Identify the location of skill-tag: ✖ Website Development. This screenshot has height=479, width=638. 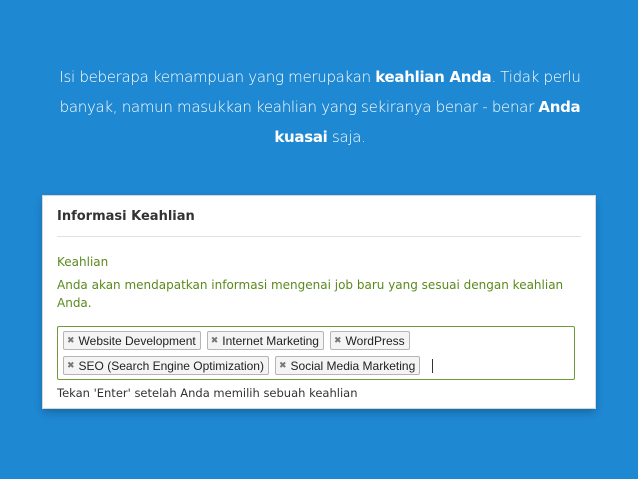
(132, 340).